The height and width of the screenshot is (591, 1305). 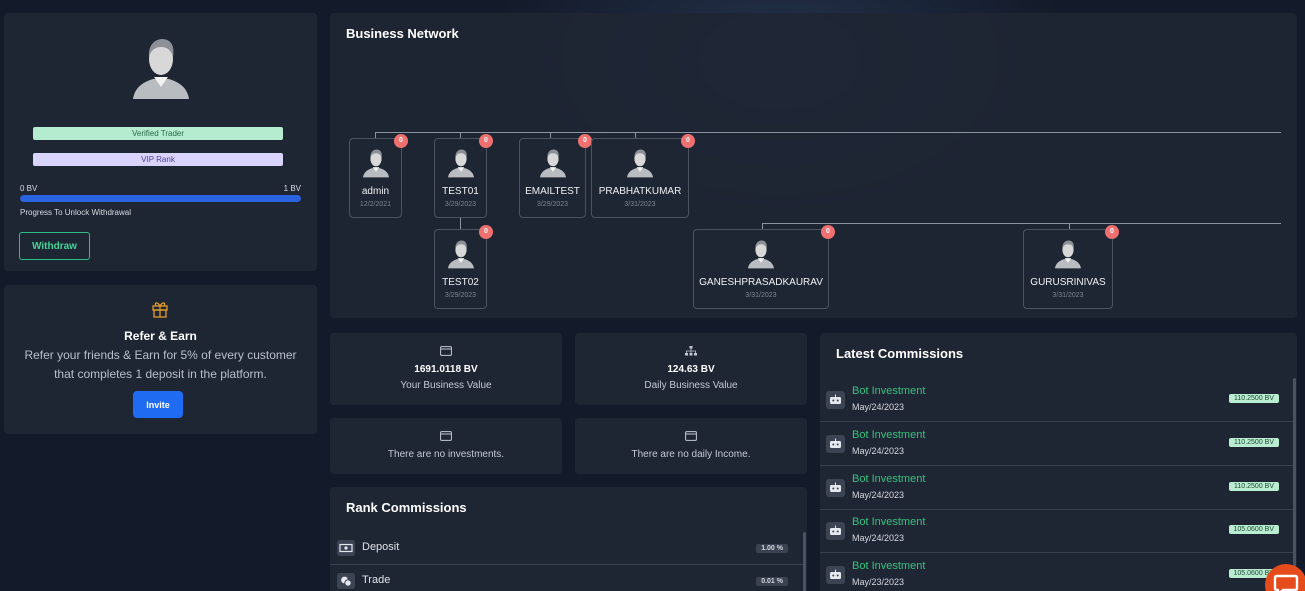 What do you see at coordinates (1294, 484) in the screenshot?
I see `commissions-scrollbar` at bounding box center [1294, 484].